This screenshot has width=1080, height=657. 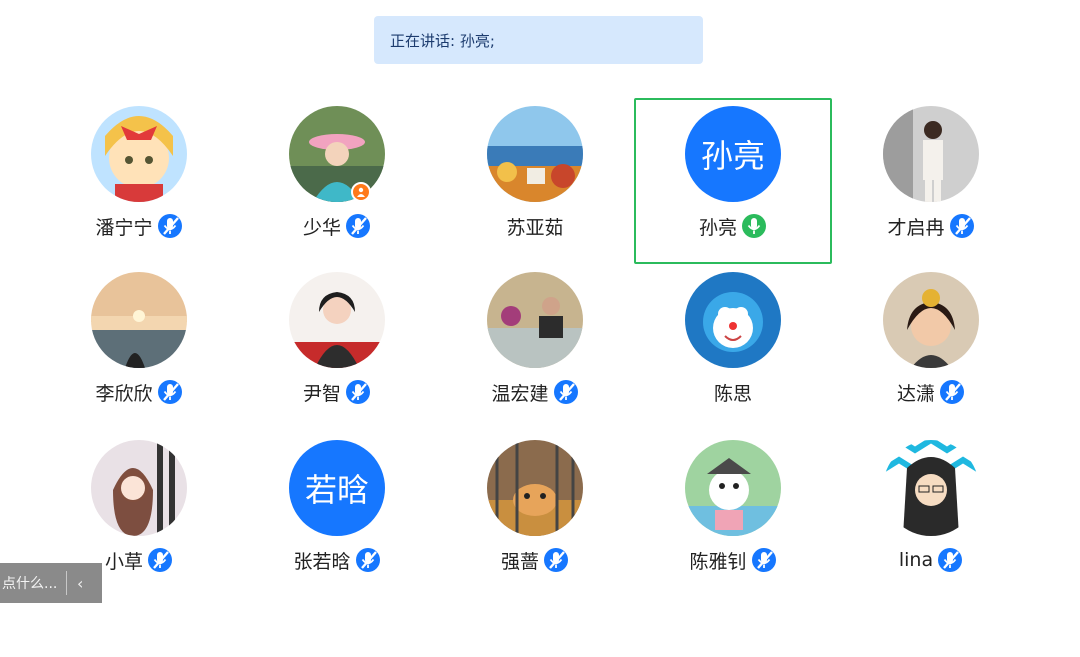 I want to click on name-row: 才启冉, so click(x=931, y=226).